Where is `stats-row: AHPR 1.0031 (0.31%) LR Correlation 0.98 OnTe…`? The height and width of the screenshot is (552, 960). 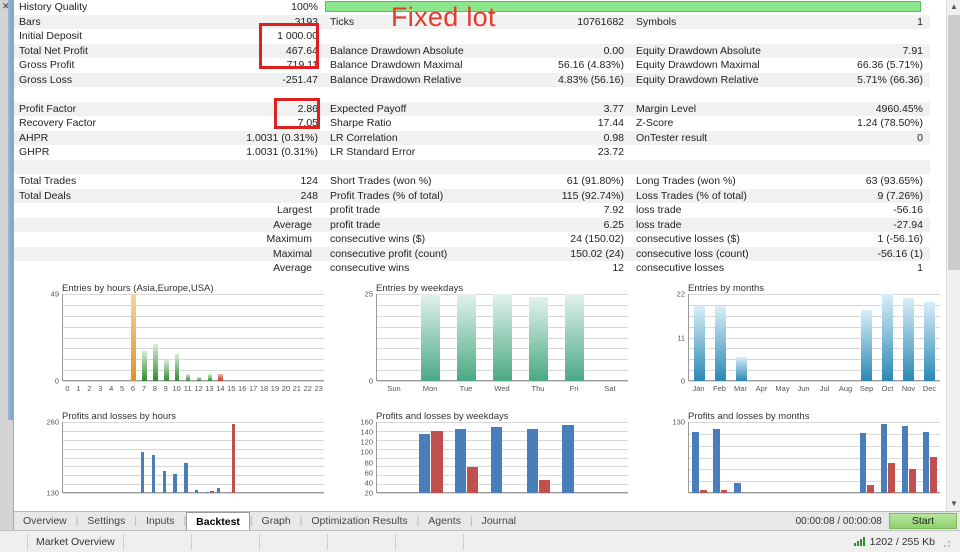
stats-row: AHPR 1.0031 (0.31%) LR Correlation 0.98 OnTe… is located at coordinates (472, 137).